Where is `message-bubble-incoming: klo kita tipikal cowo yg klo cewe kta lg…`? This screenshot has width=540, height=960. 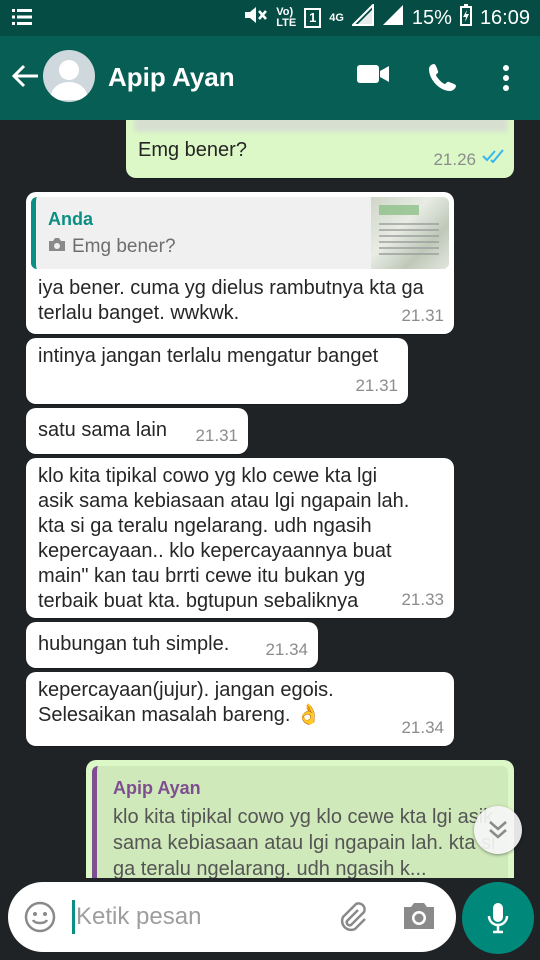 message-bubble-incoming: klo kita tipikal cowo yg klo cewe kta lg… is located at coordinates (240, 538).